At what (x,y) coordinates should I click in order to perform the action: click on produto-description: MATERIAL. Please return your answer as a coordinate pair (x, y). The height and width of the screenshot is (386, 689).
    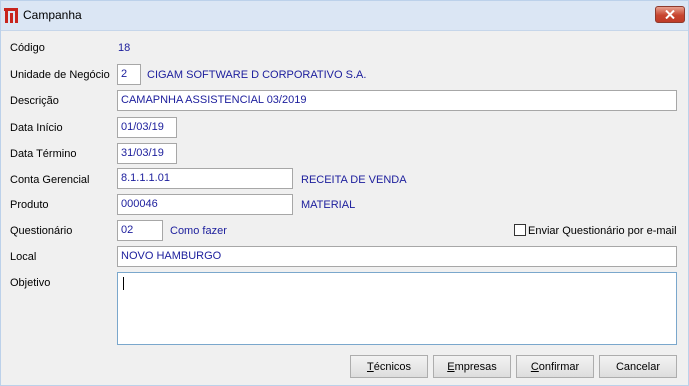
    Looking at the image, I should click on (328, 205).